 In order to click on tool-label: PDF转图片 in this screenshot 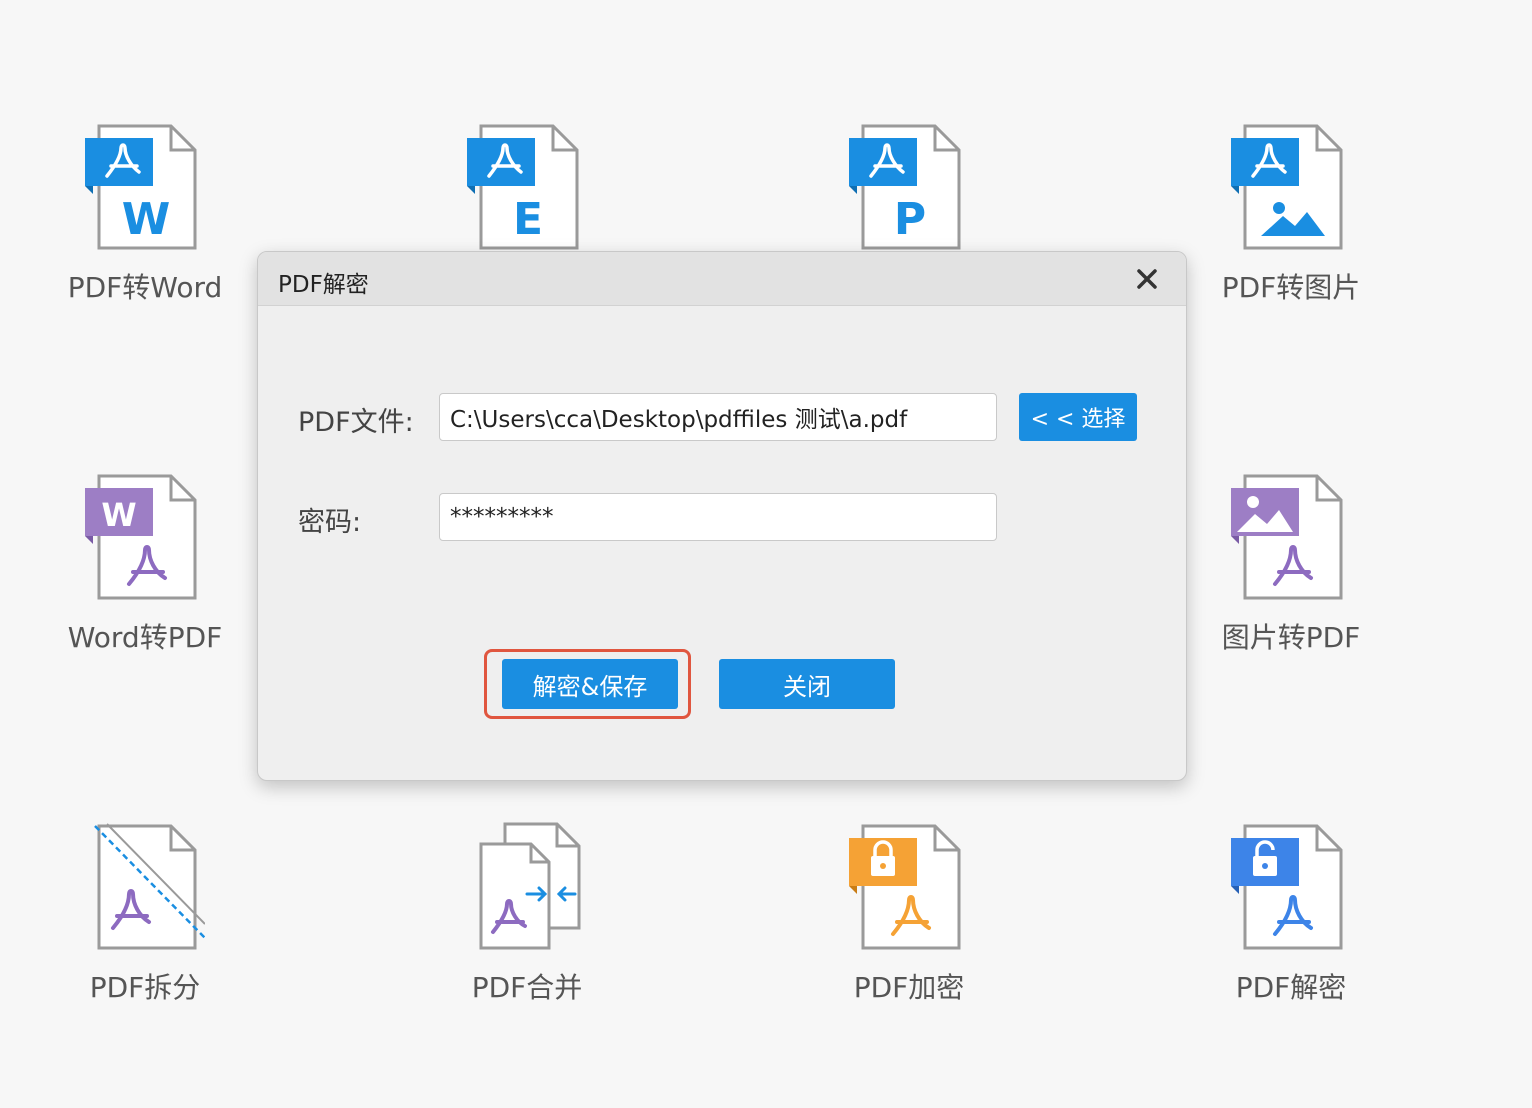, I will do `click(1291, 287)`.